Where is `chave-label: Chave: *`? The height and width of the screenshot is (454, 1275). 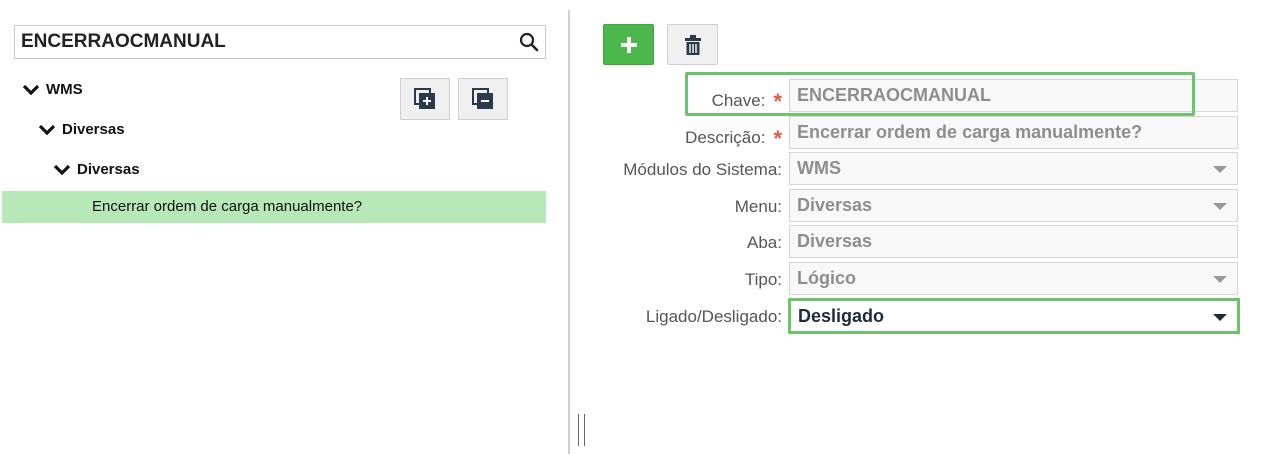 chave-label: Chave: * is located at coordinates (746, 101).